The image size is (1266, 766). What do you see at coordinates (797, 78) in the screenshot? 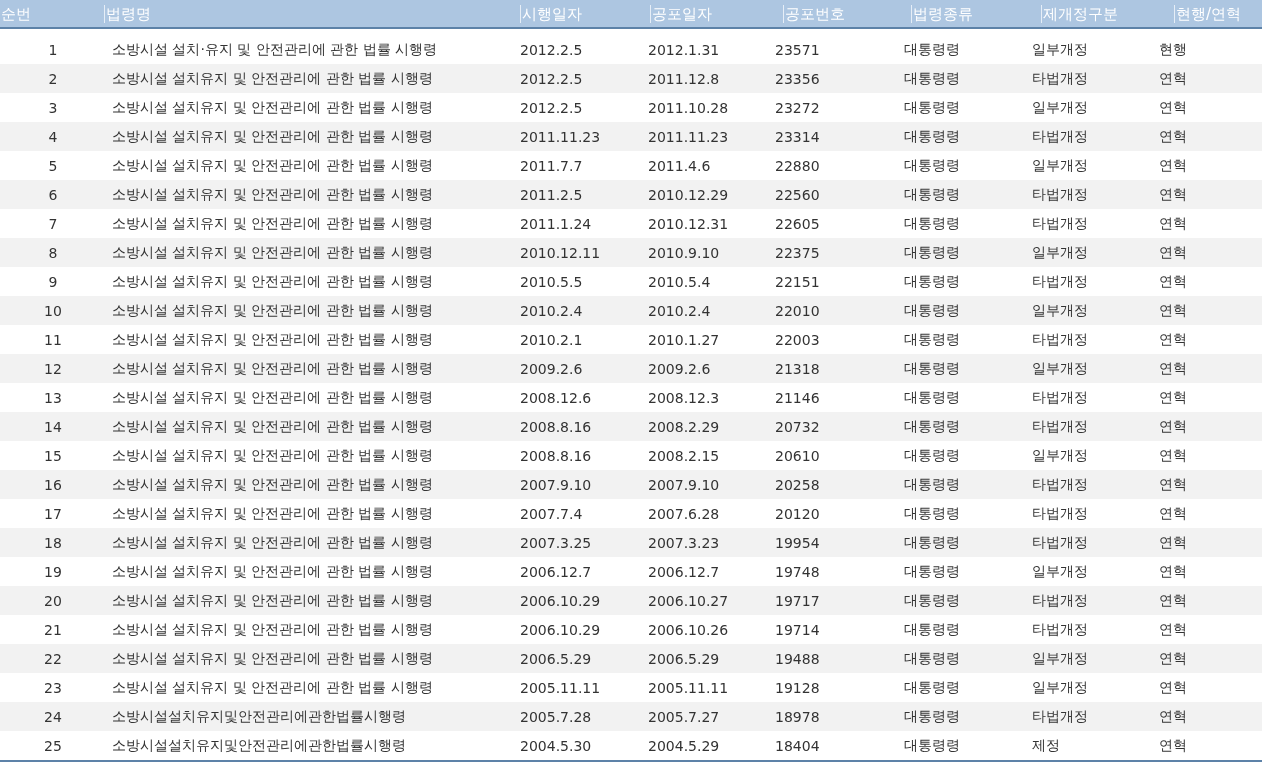
I see `table-cell: 23356` at bounding box center [797, 78].